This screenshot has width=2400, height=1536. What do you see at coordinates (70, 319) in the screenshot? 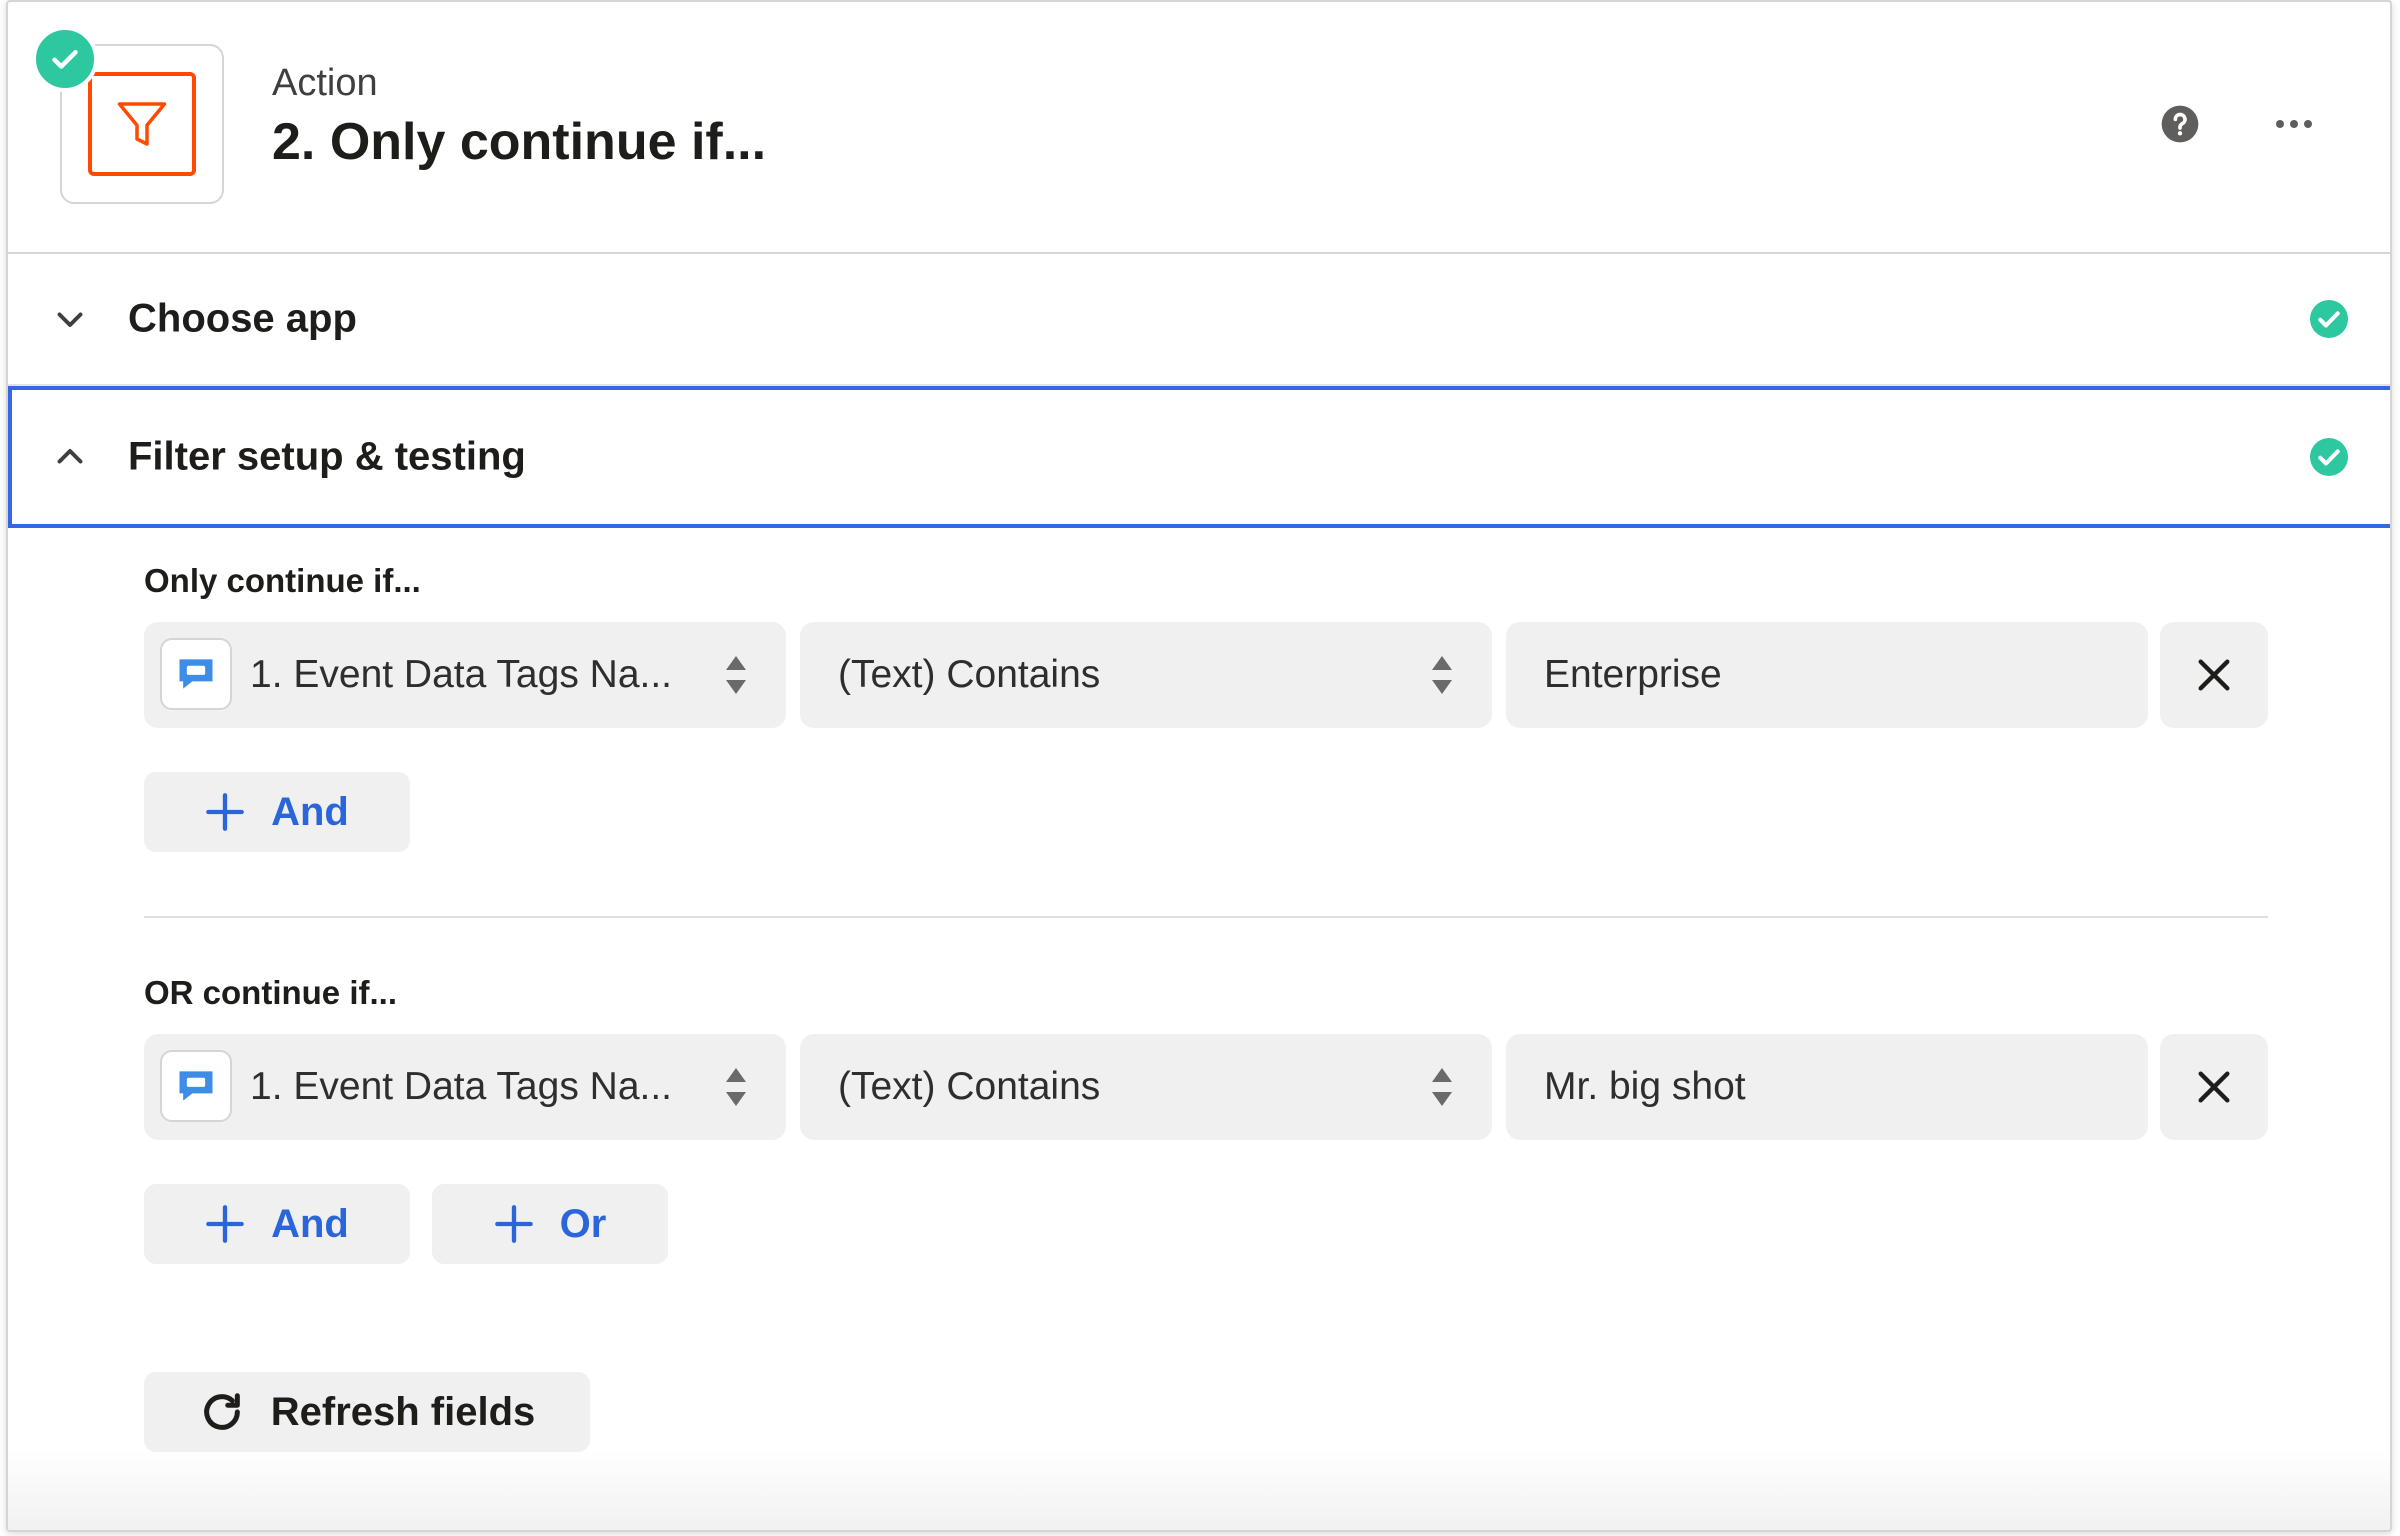
I see `chevron-down-icon` at bounding box center [70, 319].